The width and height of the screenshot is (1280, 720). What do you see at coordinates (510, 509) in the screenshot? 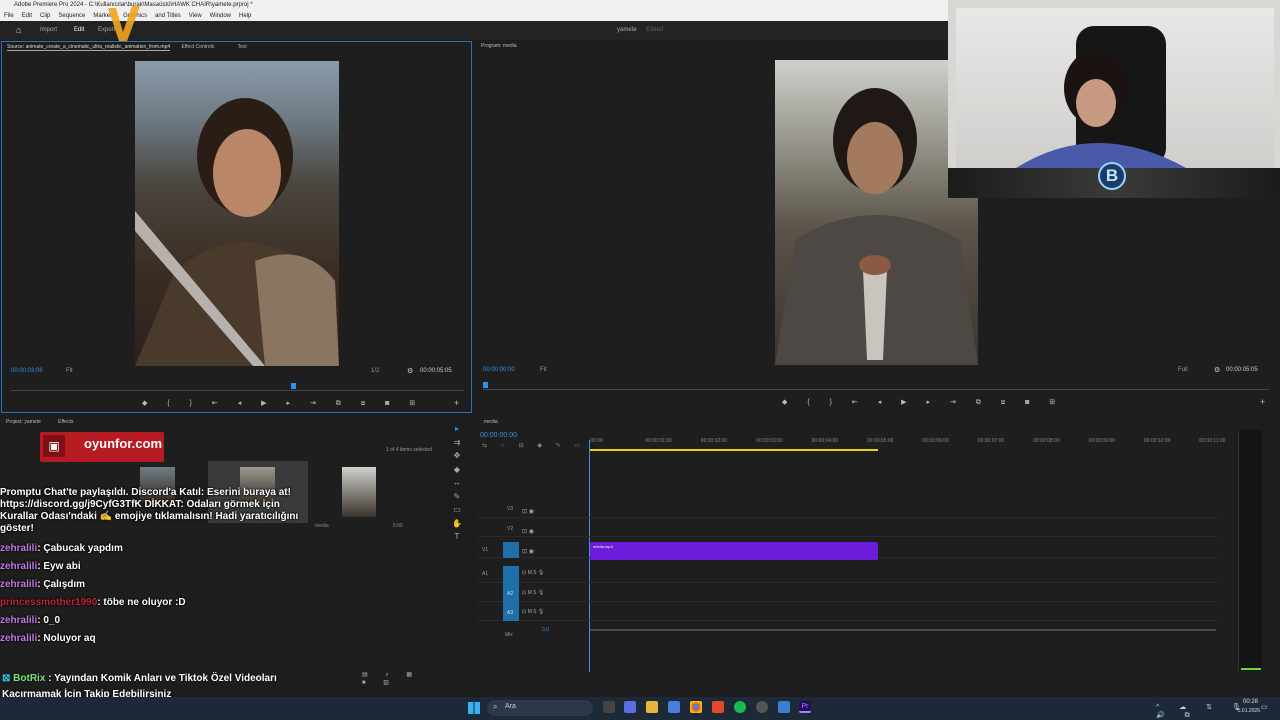
I see `track-v3-label: V3` at bounding box center [510, 509].